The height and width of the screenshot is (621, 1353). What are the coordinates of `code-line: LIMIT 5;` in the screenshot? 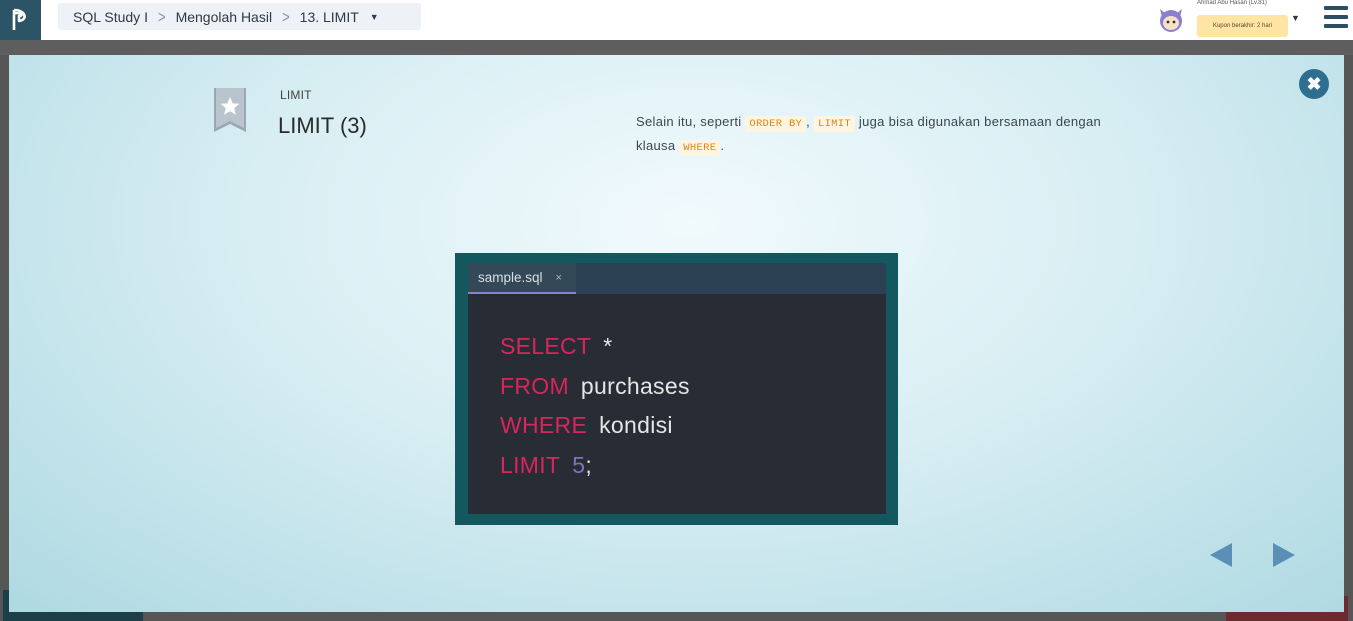 It's located at (693, 466).